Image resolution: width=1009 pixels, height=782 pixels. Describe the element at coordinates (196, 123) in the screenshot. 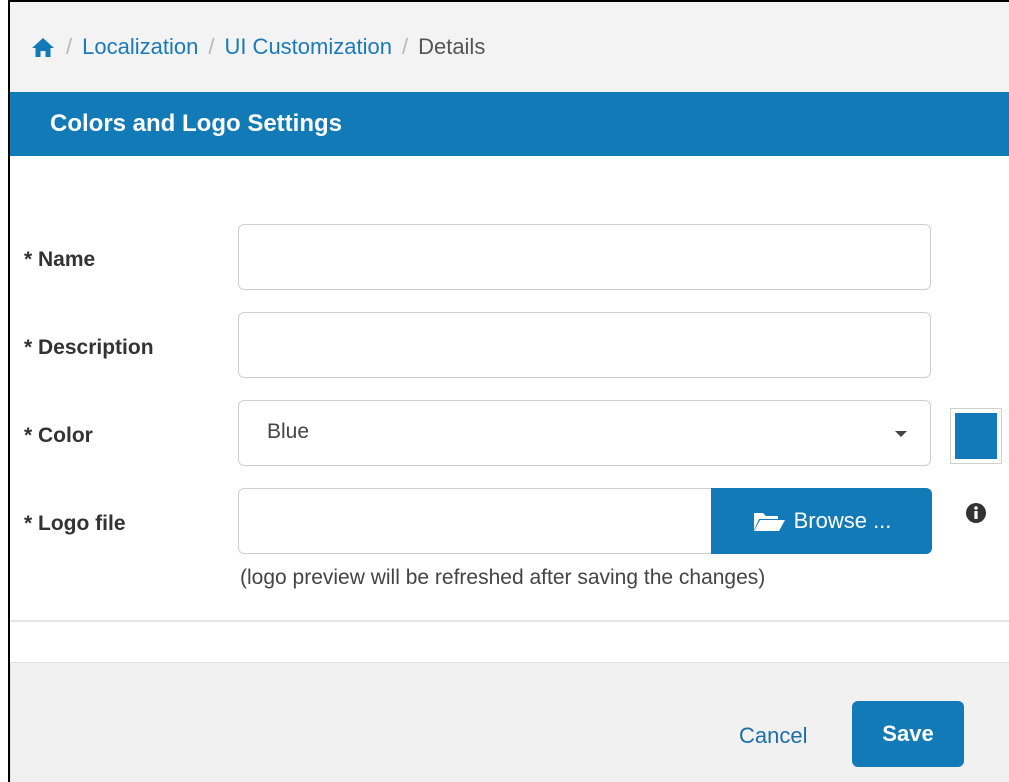

I see `section-title: Colors and Logo Settings` at that location.